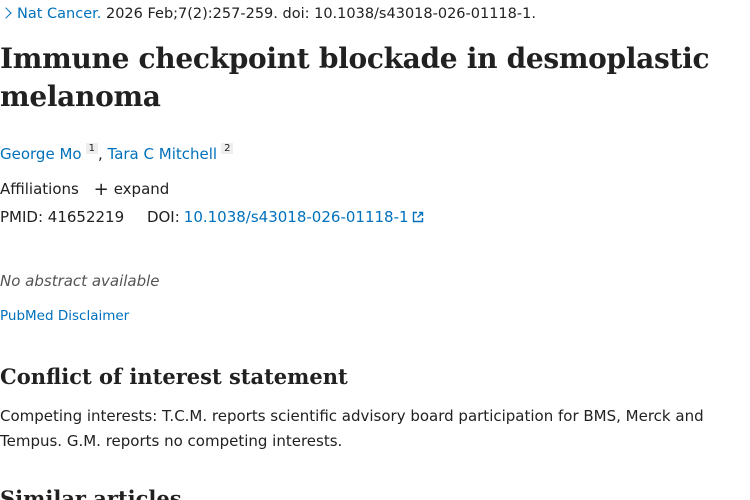 The width and height of the screenshot is (750, 500). What do you see at coordinates (163, 154) in the screenshot?
I see `author-link: Tara C Mitchell` at bounding box center [163, 154].